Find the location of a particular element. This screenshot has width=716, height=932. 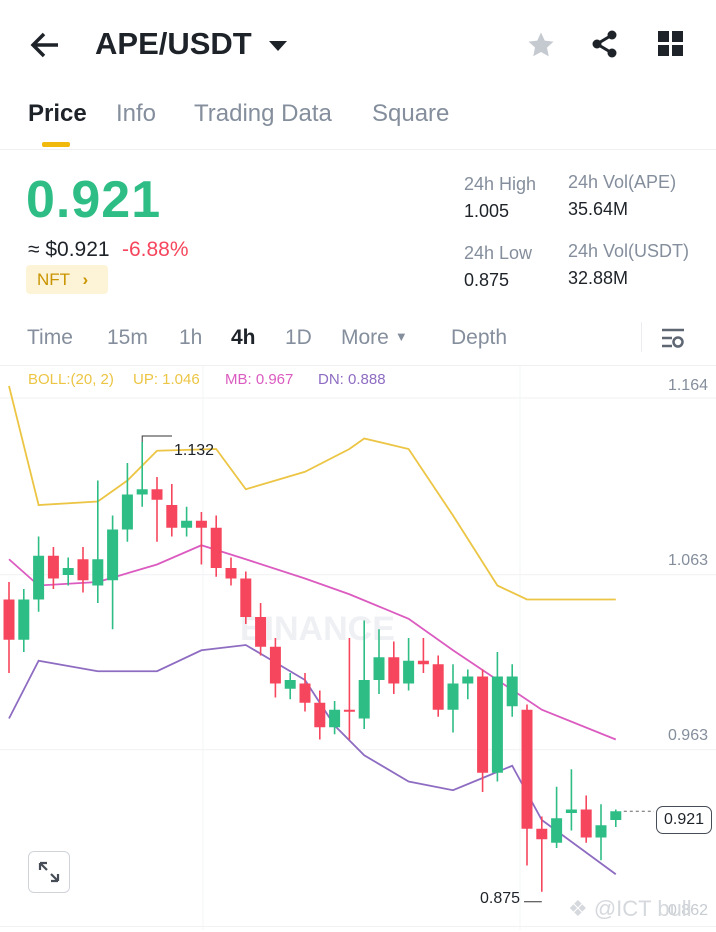

expand-icon is located at coordinates (49, 872).